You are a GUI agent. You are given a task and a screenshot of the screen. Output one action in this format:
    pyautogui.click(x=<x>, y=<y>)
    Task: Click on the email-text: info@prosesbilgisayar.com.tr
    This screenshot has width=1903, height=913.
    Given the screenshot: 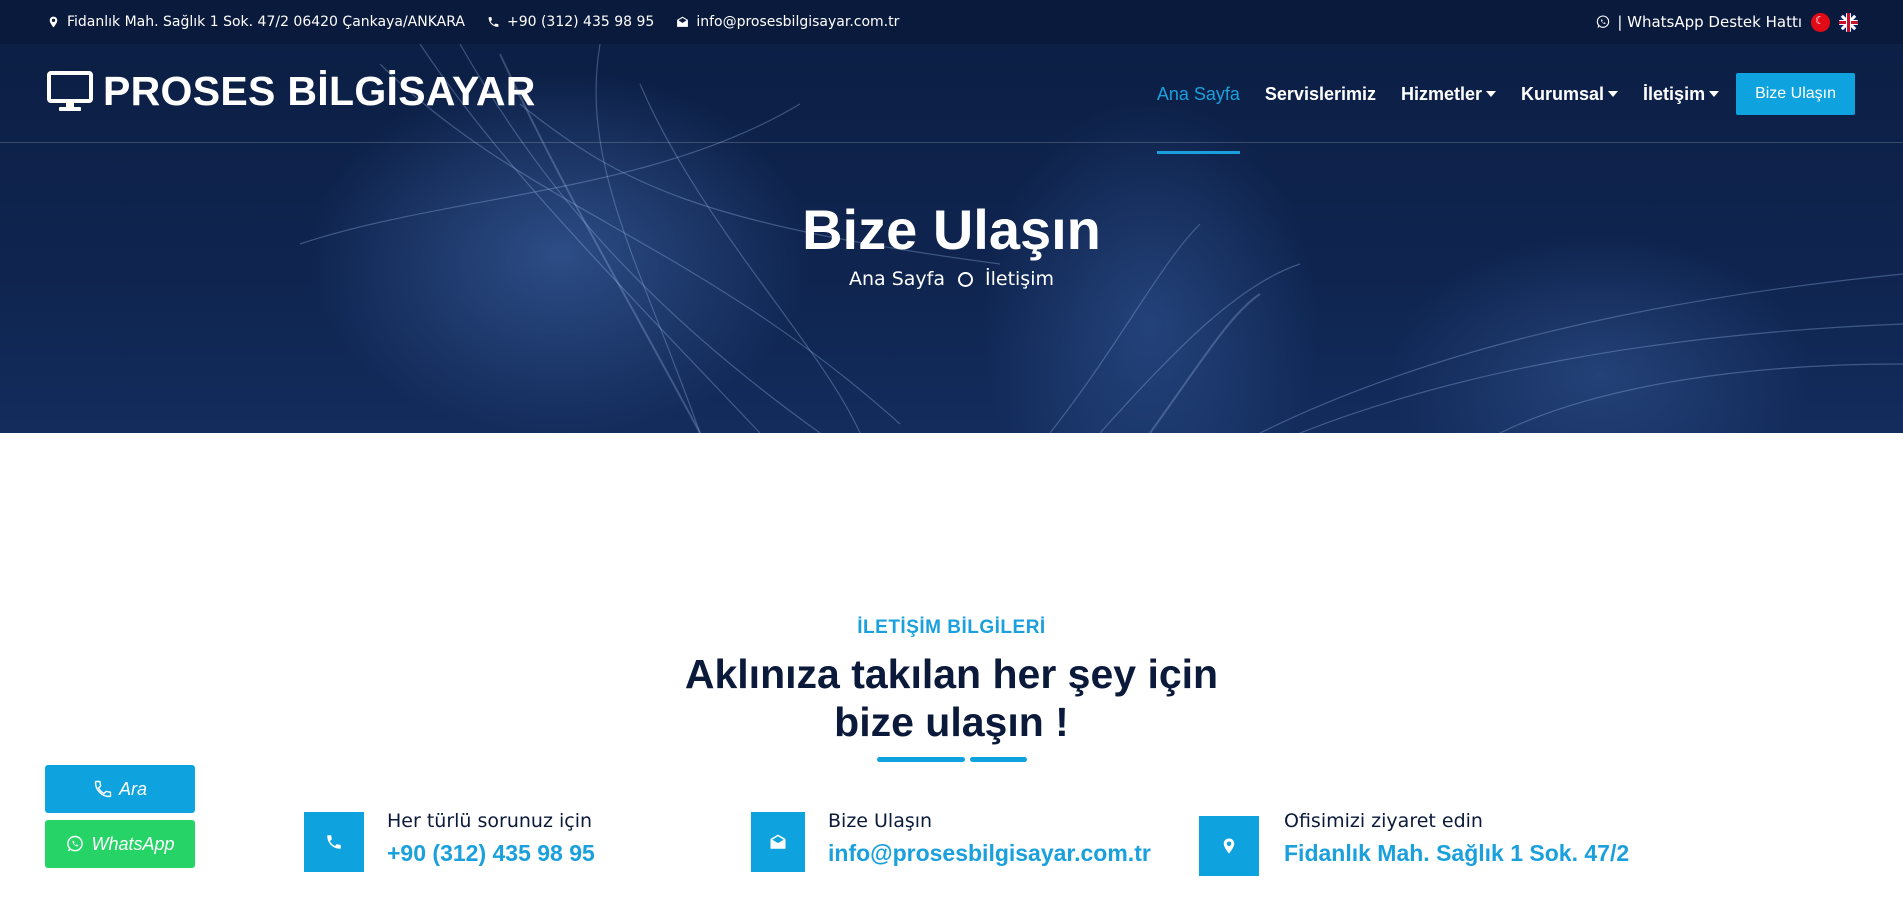 What is the action you would take?
    pyautogui.click(x=797, y=22)
    